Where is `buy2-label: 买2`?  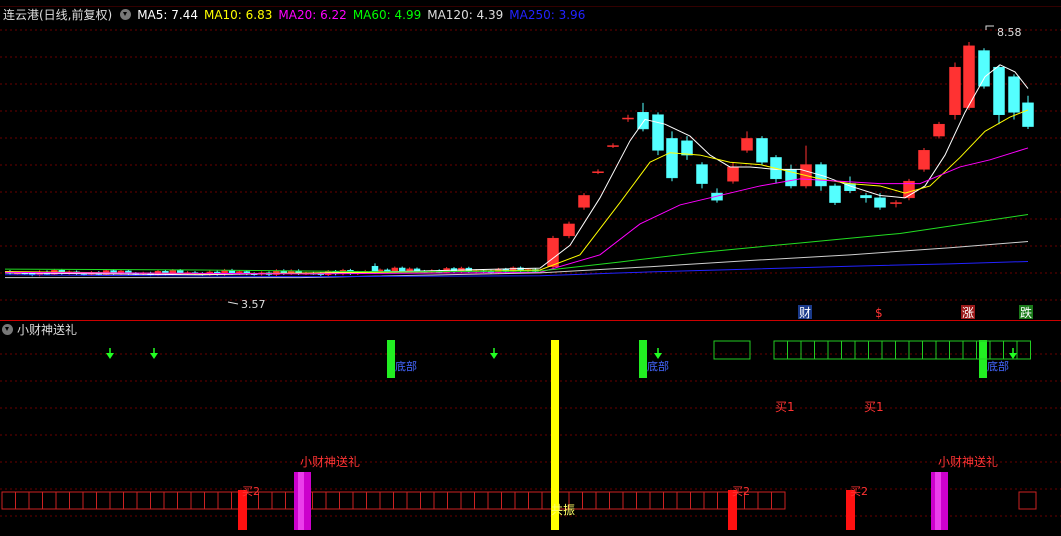 buy2-label: 买2 is located at coordinates (859, 491).